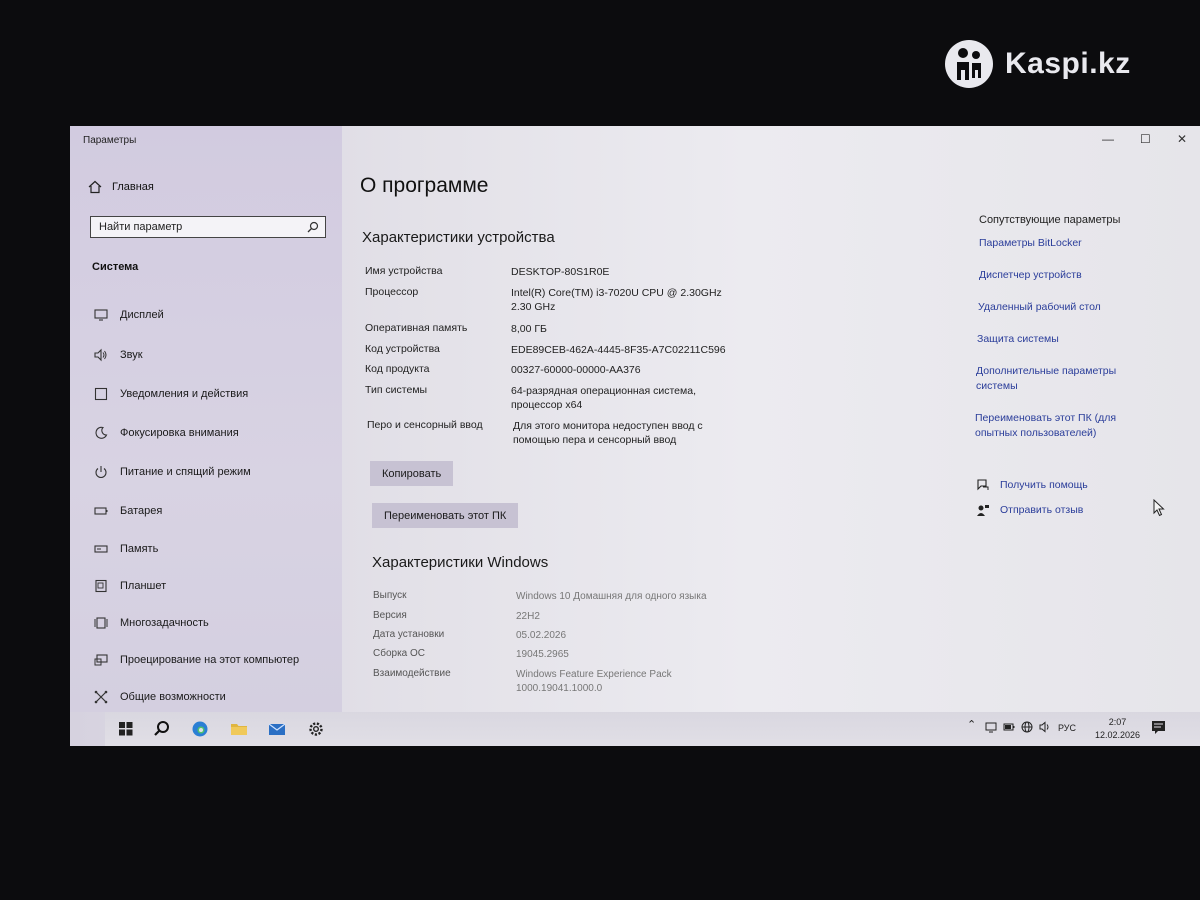 The width and height of the screenshot is (1200, 900). Describe the element at coordinates (1182, 139) in the screenshot. I see `close-icon: ✕` at that location.